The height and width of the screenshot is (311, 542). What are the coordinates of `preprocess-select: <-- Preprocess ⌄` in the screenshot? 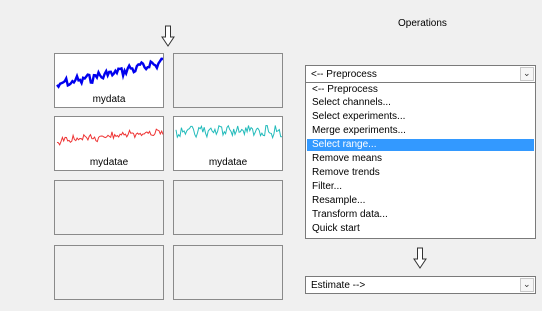 It's located at (420, 74).